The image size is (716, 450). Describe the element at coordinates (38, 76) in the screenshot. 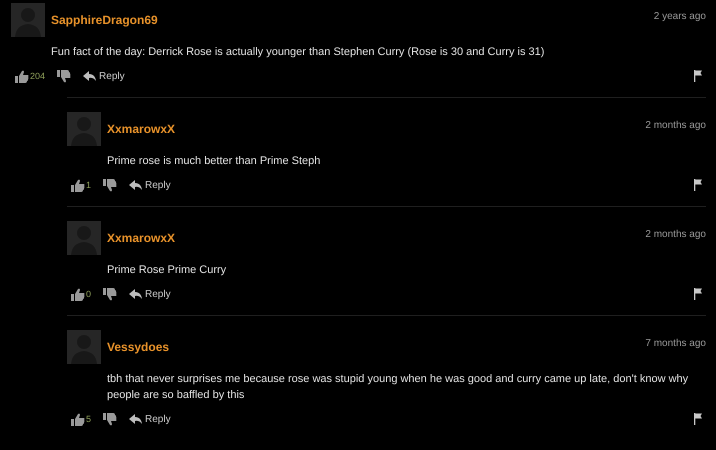

I see `like-count: 204` at that location.